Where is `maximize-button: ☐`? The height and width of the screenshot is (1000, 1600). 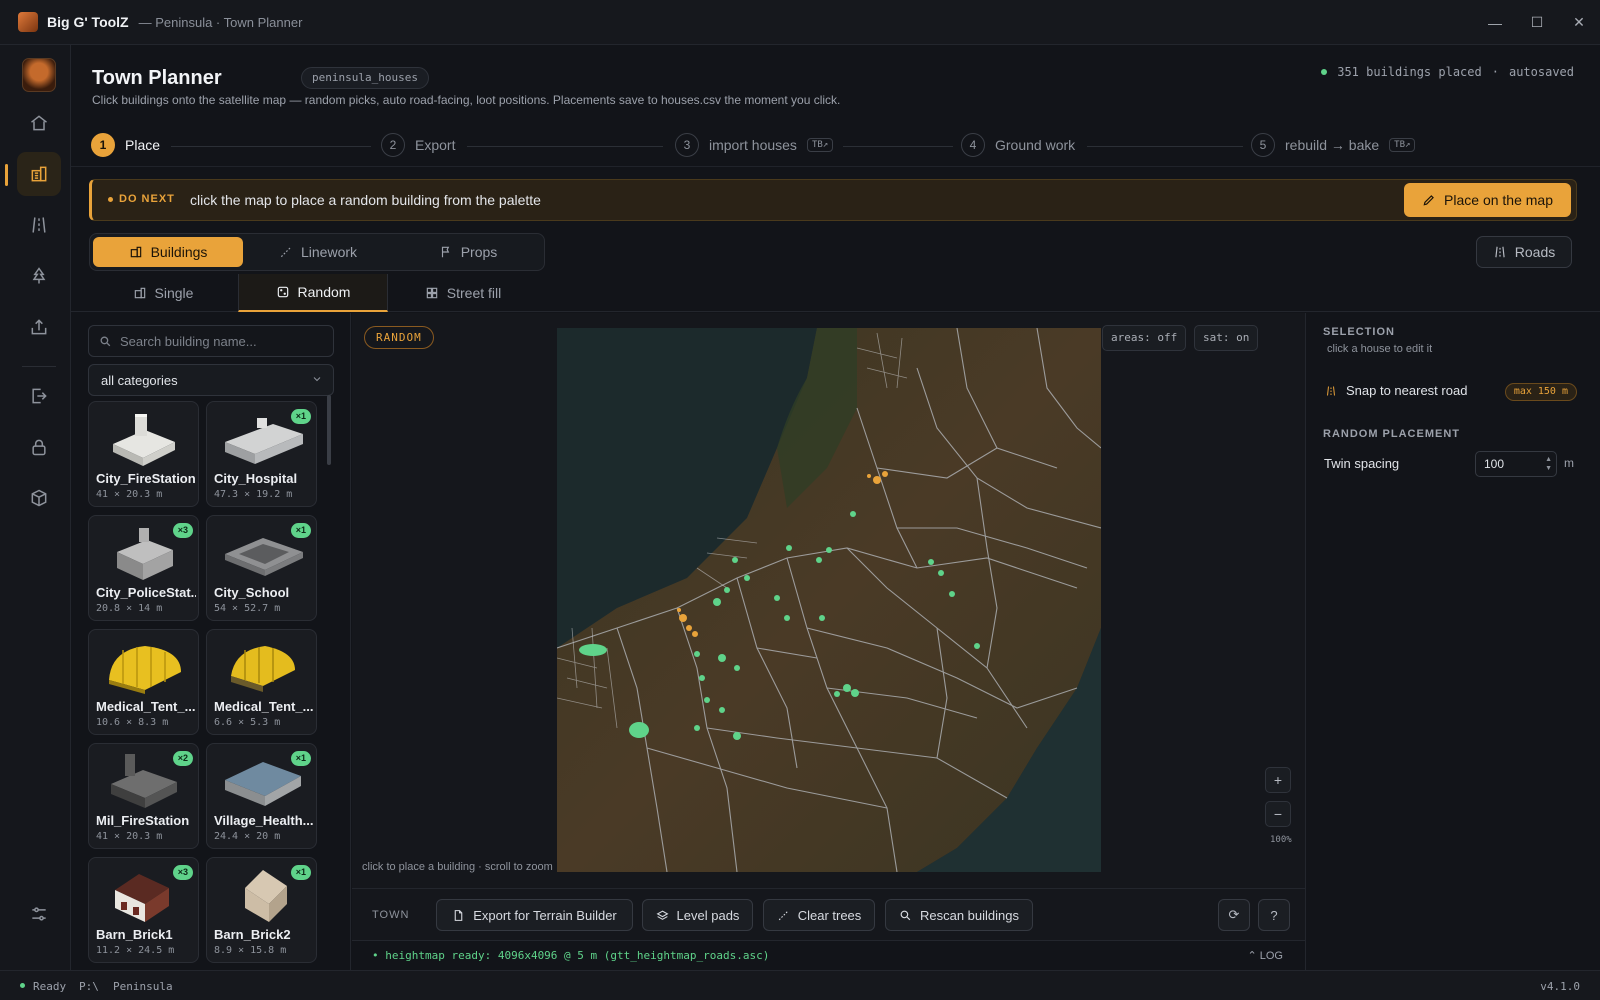
maximize-button: ☐ is located at coordinates (1537, 22).